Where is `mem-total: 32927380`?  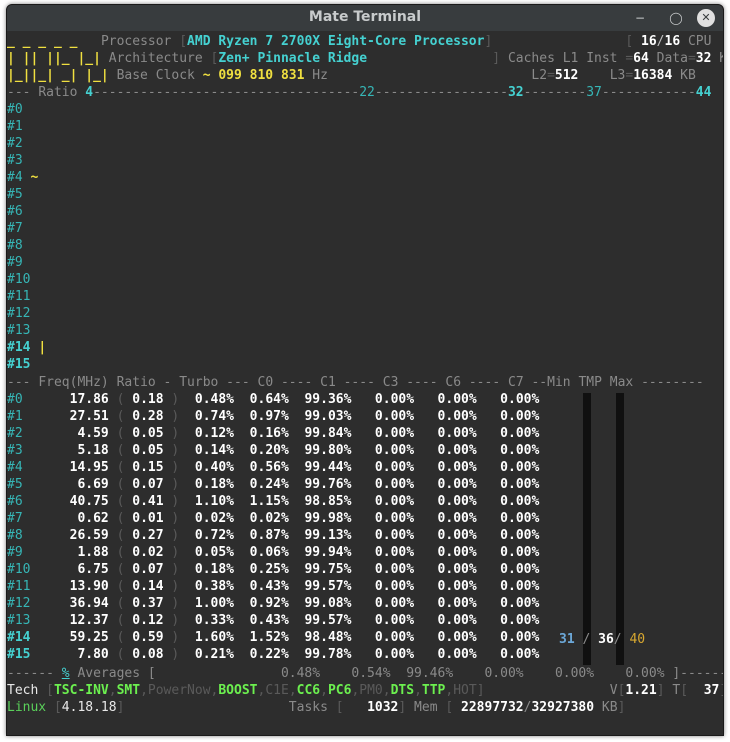 mem-total: 32927380 is located at coordinates (563, 707).